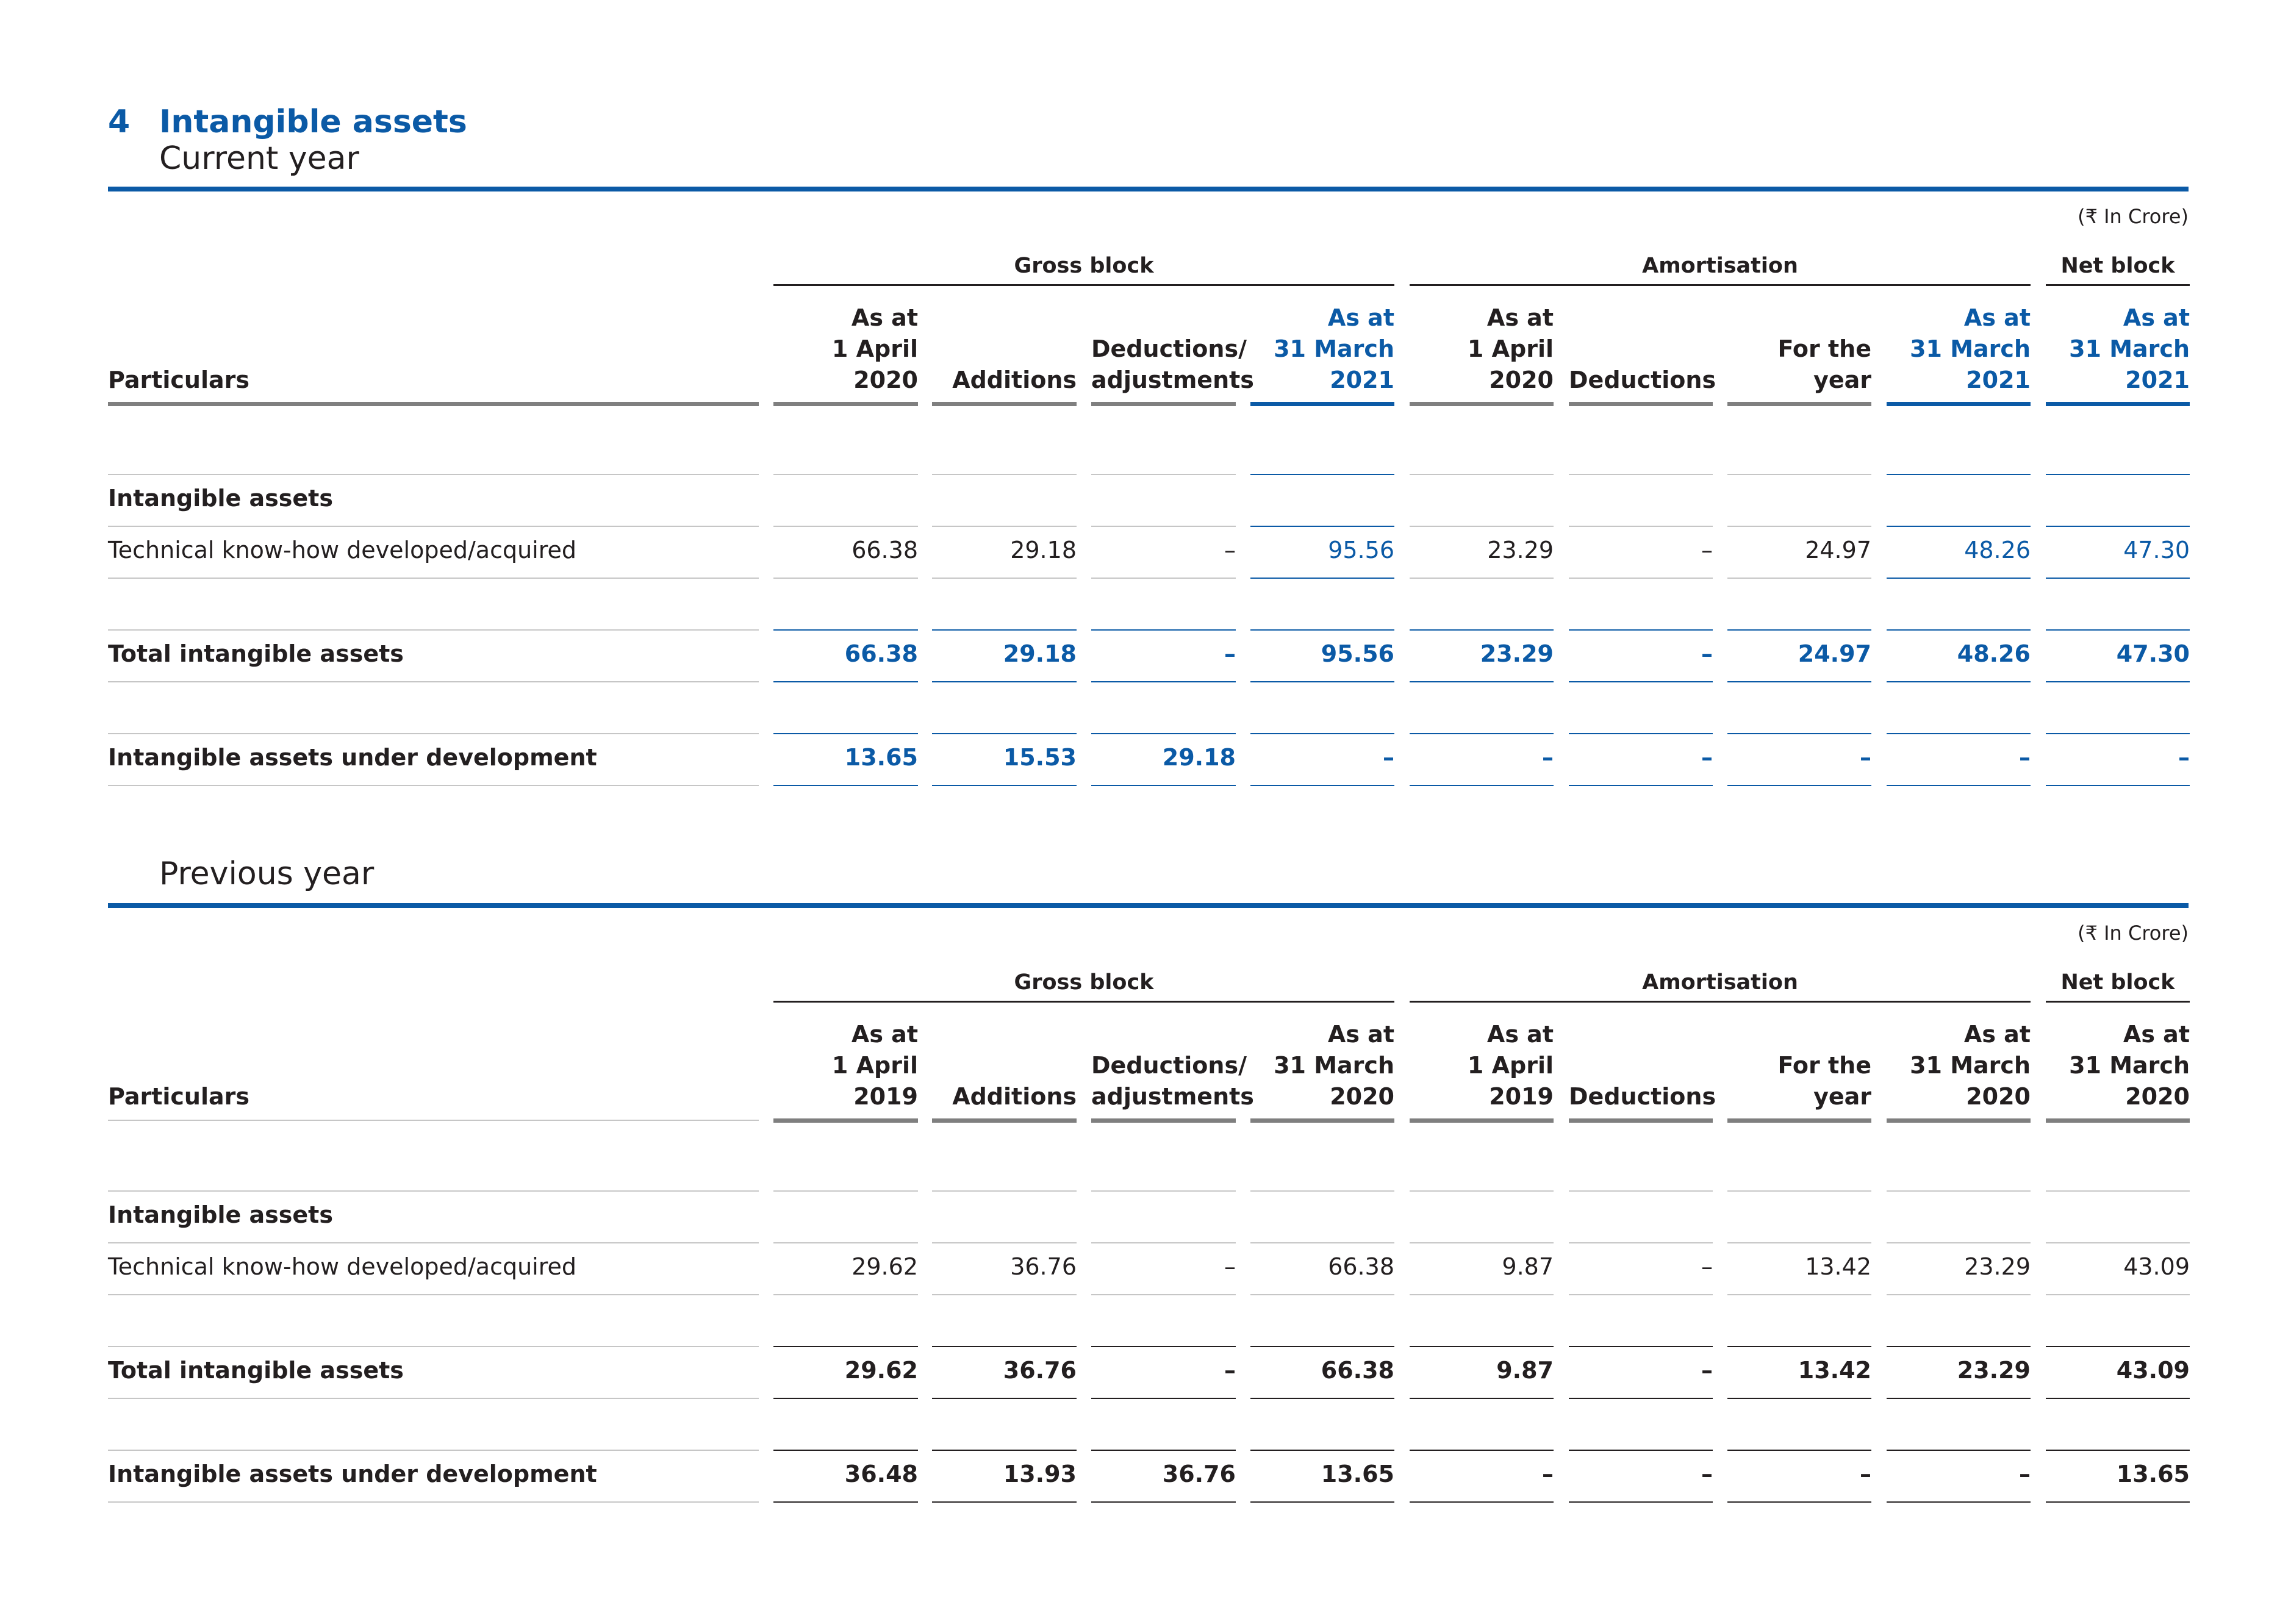 This screenshot has width=2291, height=1624. Describe the element at coordinates (1040, 757) in the screenshot. I see `table-cell: 15.53` at that location.